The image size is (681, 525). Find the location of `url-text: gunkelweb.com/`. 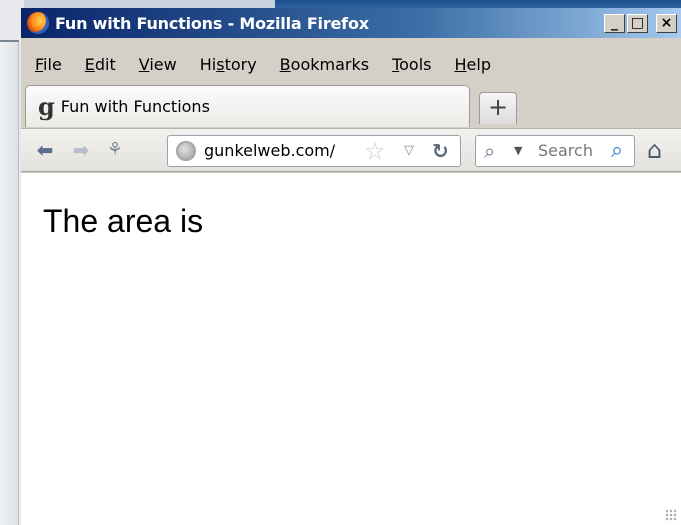

url-text: gunkelweb.com/ is located at coordinates (269, 150).